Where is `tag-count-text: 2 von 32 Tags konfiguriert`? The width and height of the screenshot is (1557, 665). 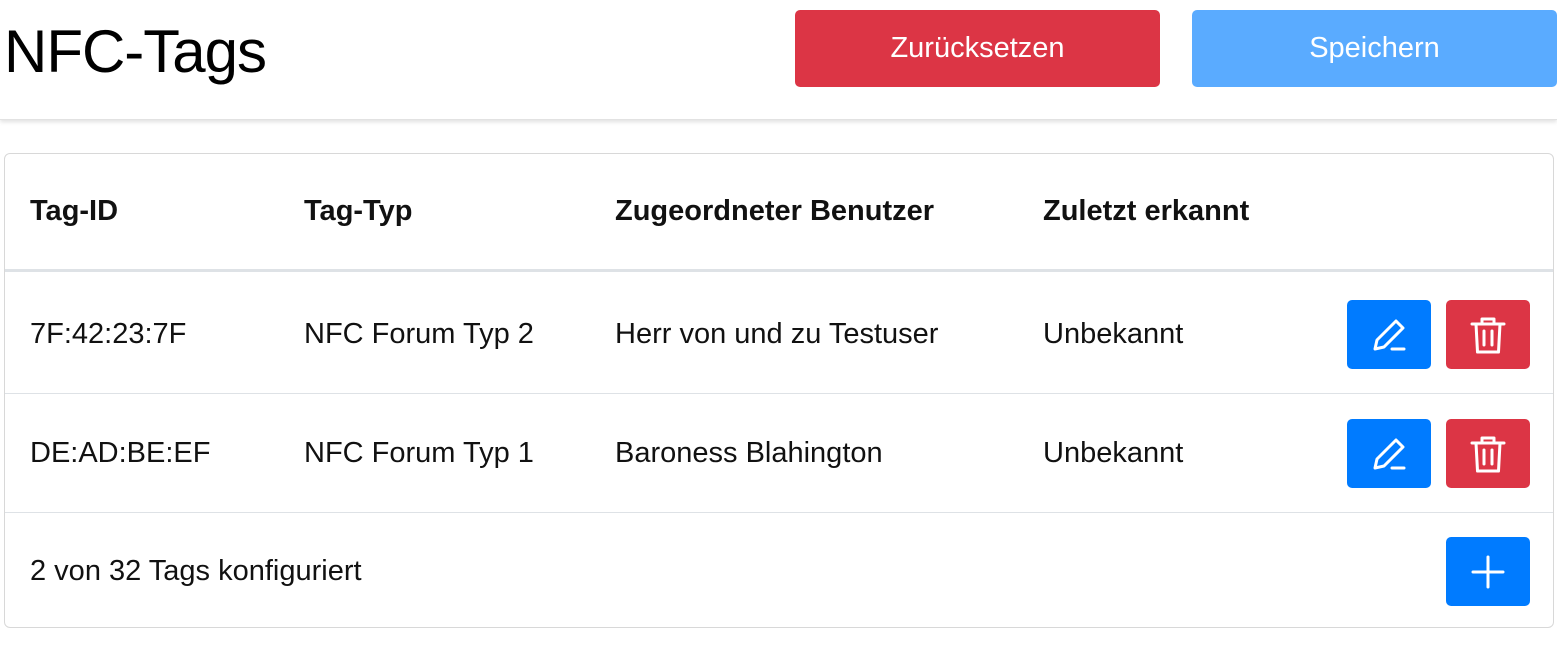 tag-count-text: 2 von 32 Tags konfiguriert is located at coordinates (196, 570).